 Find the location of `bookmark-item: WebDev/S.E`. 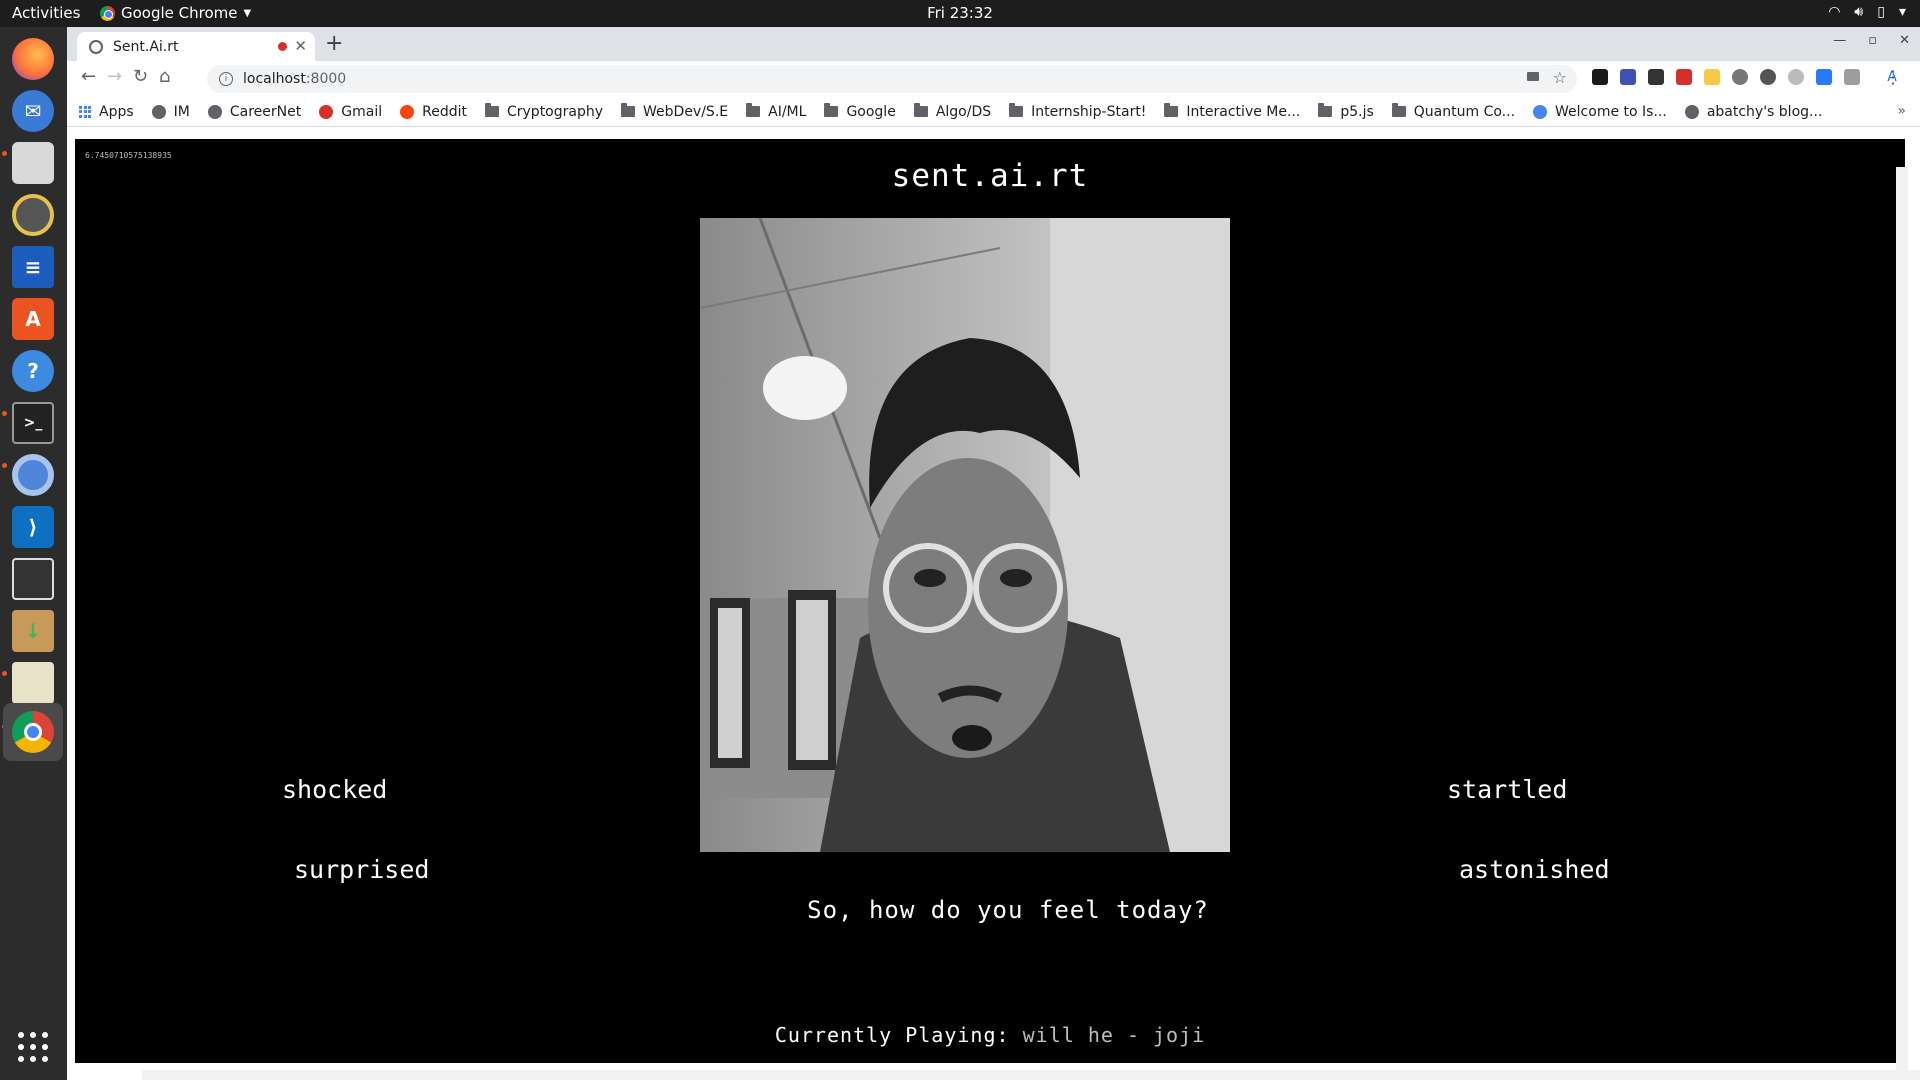

bookmark-item: WebDev/S.E is located at coordinates (675, 111).